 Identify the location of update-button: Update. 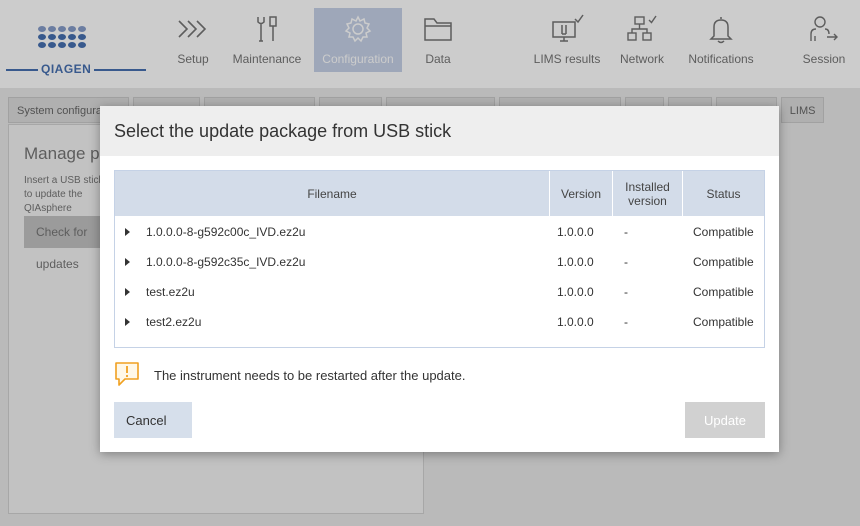
(725, 420).